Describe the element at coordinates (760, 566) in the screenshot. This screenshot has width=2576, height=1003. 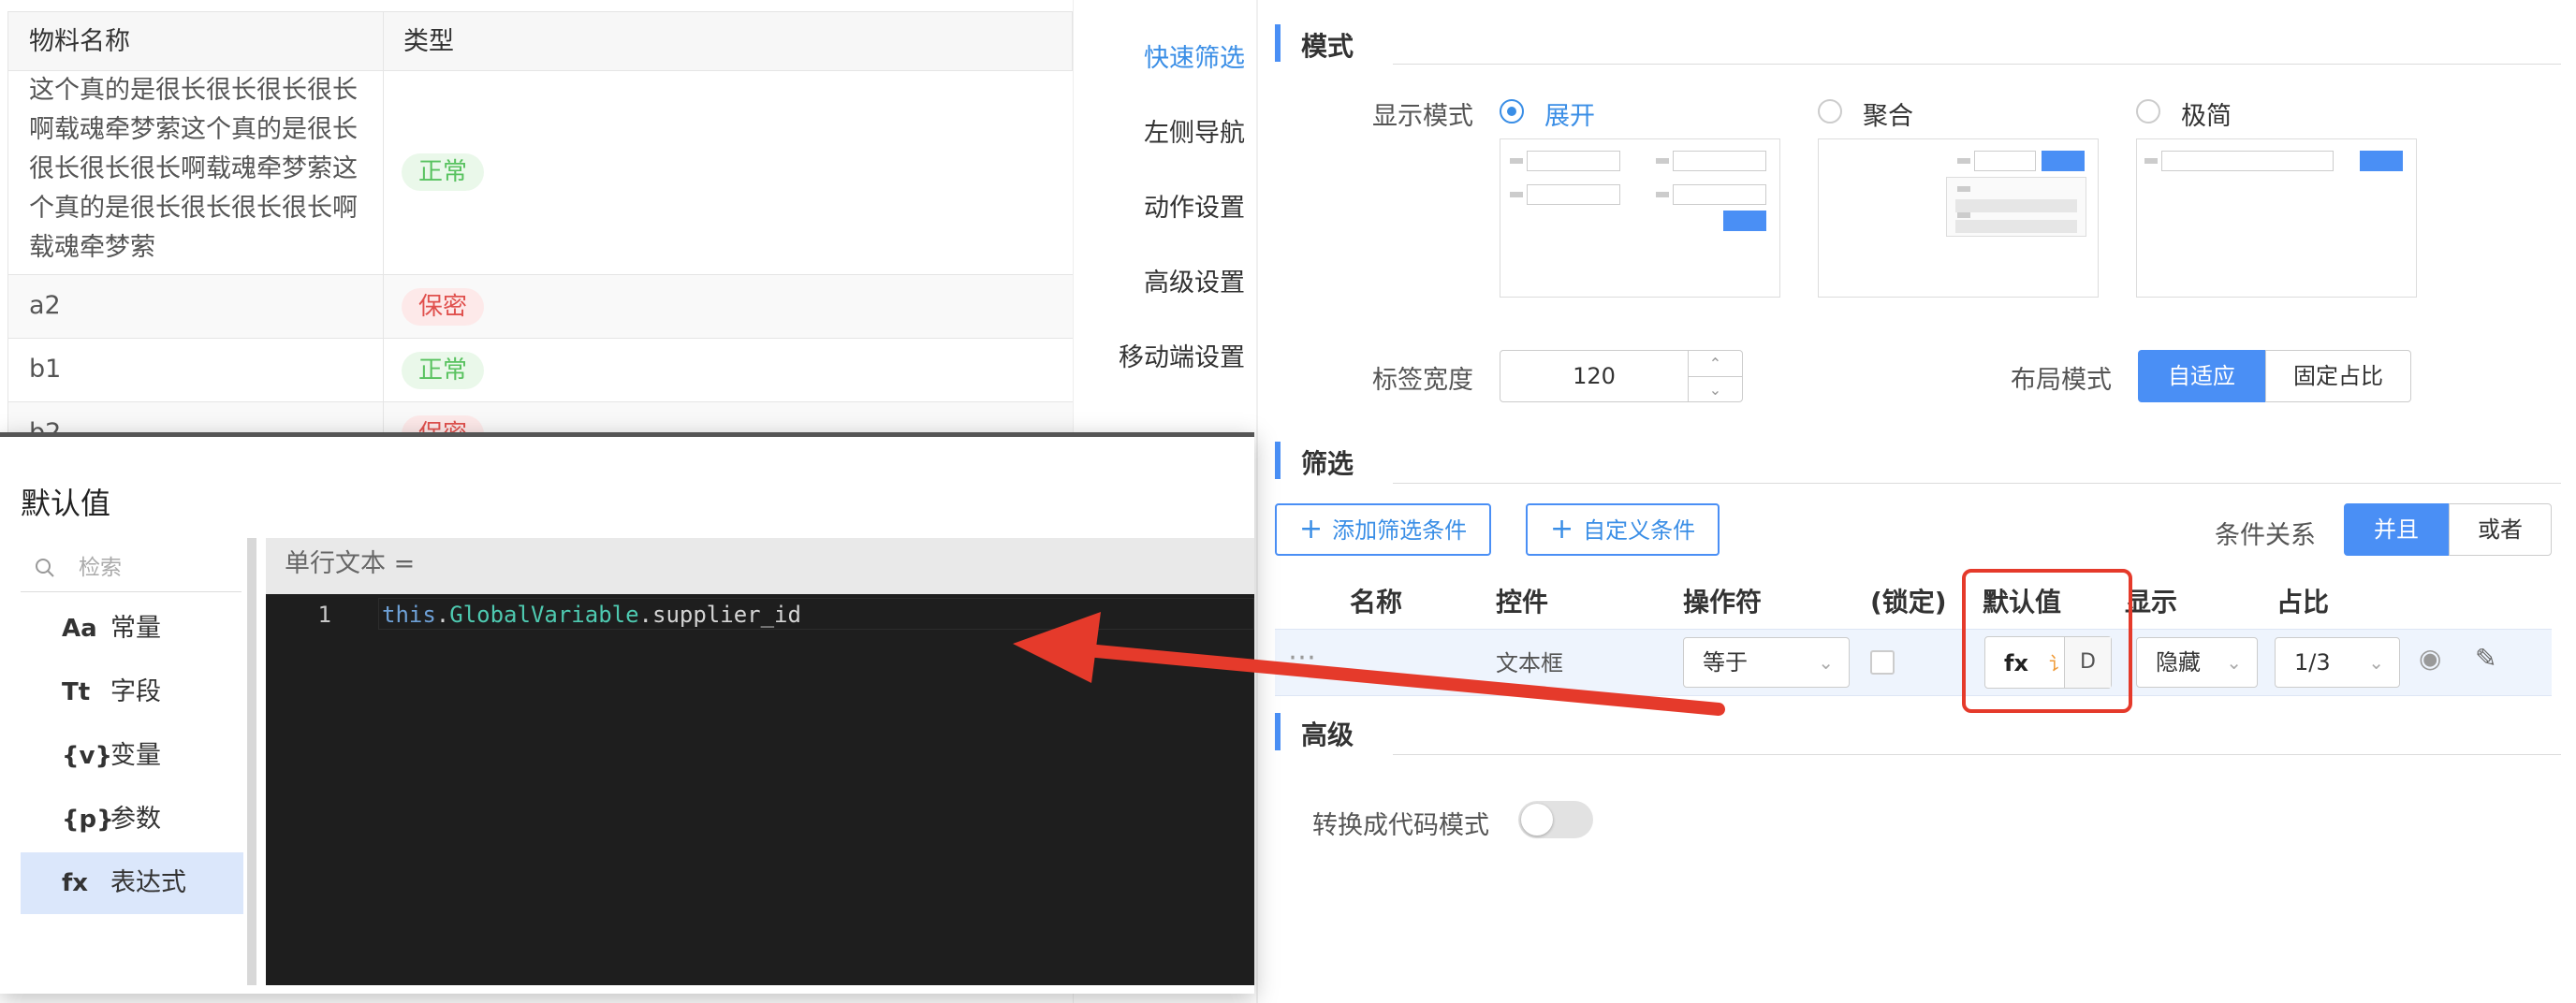
I see `editor-header: 单行文本 =` at that location.